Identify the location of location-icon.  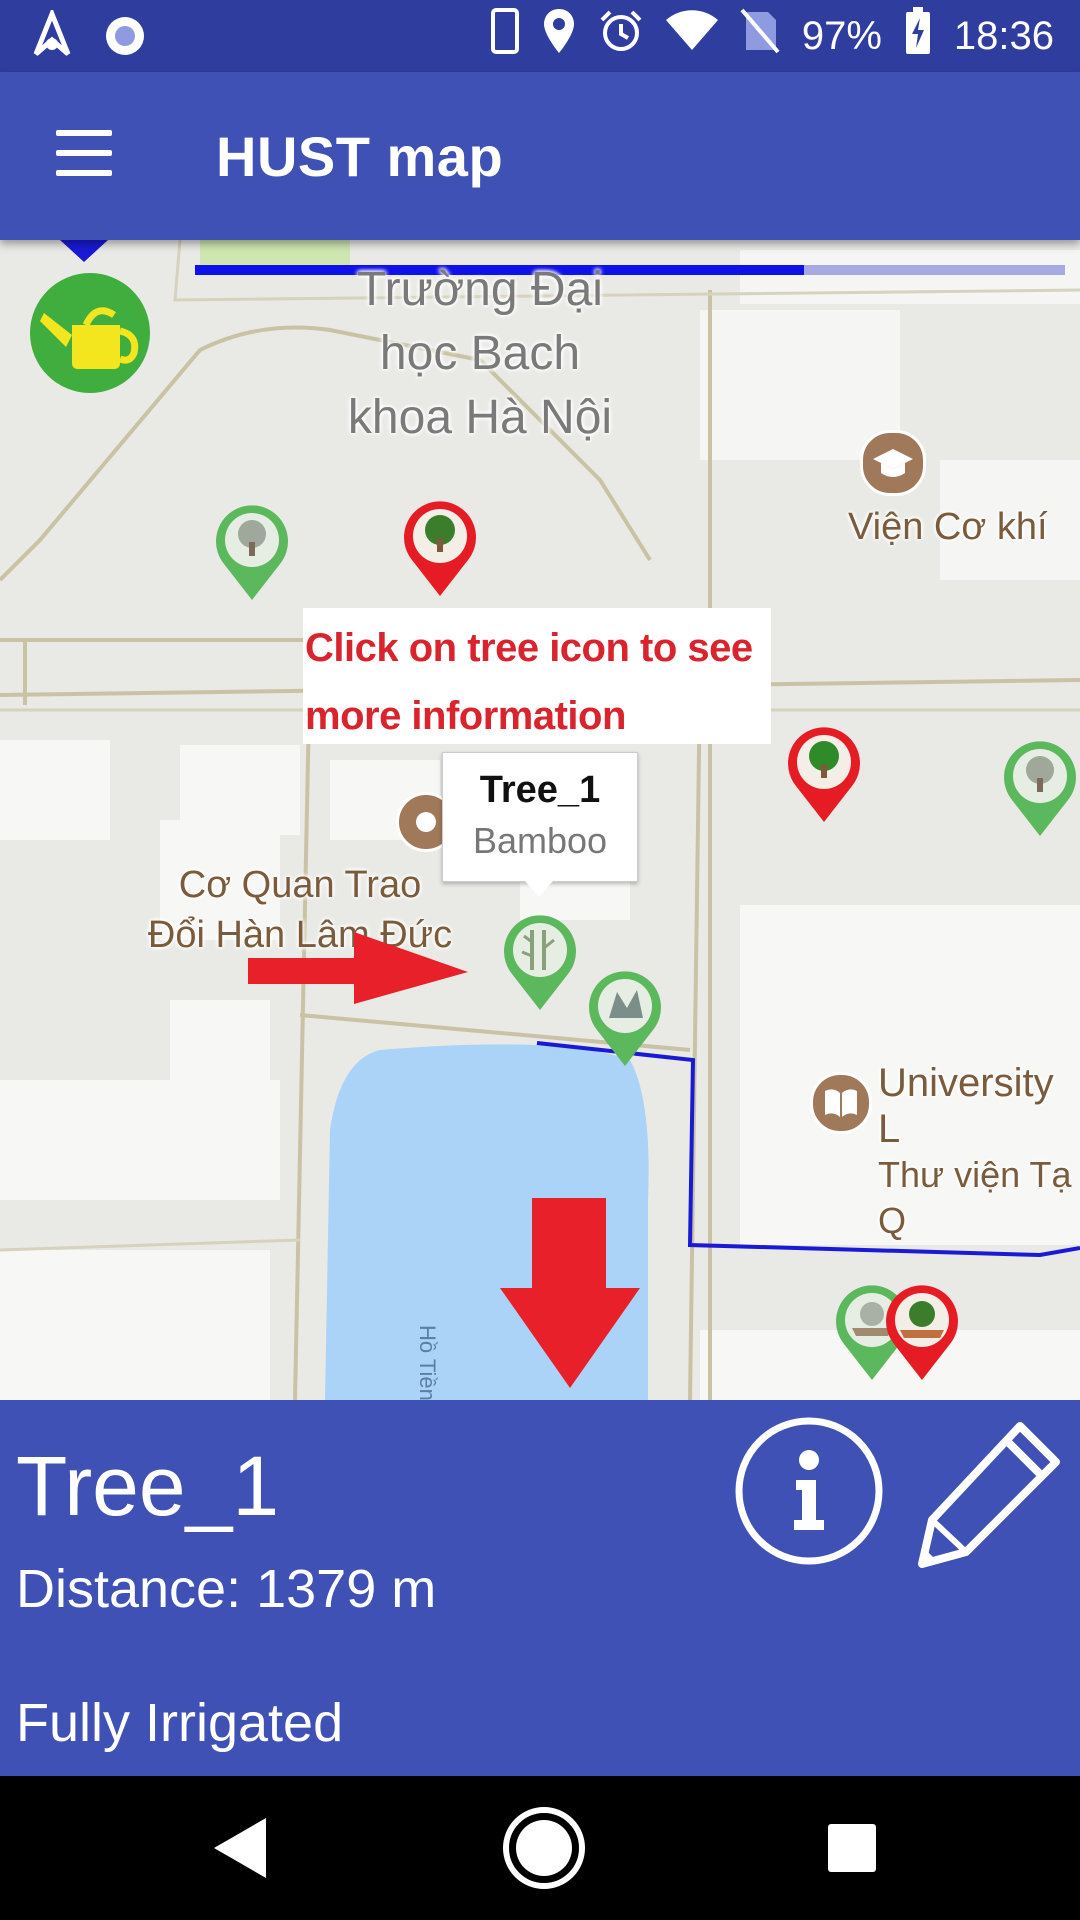
(559, 36).